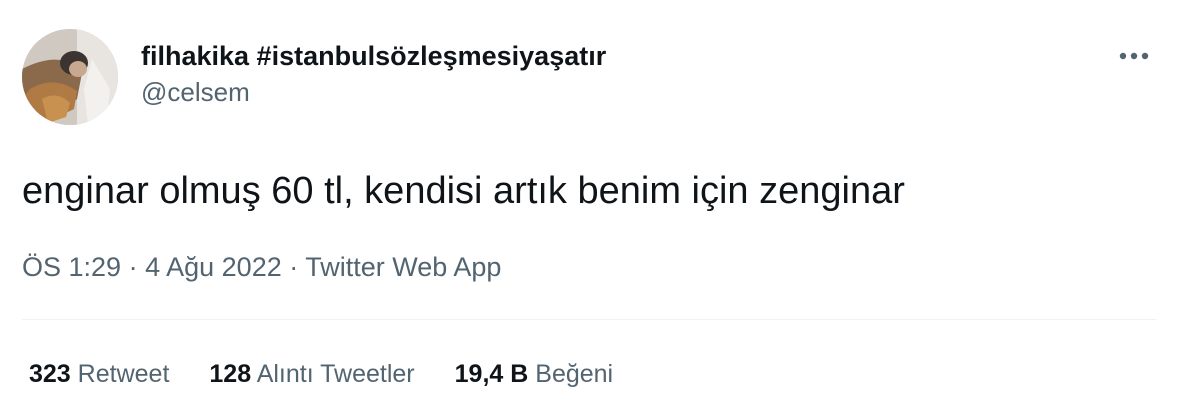  I want to click on quote-tweets-stat: 128 Alıntı Tweetler, so click(311, 374).